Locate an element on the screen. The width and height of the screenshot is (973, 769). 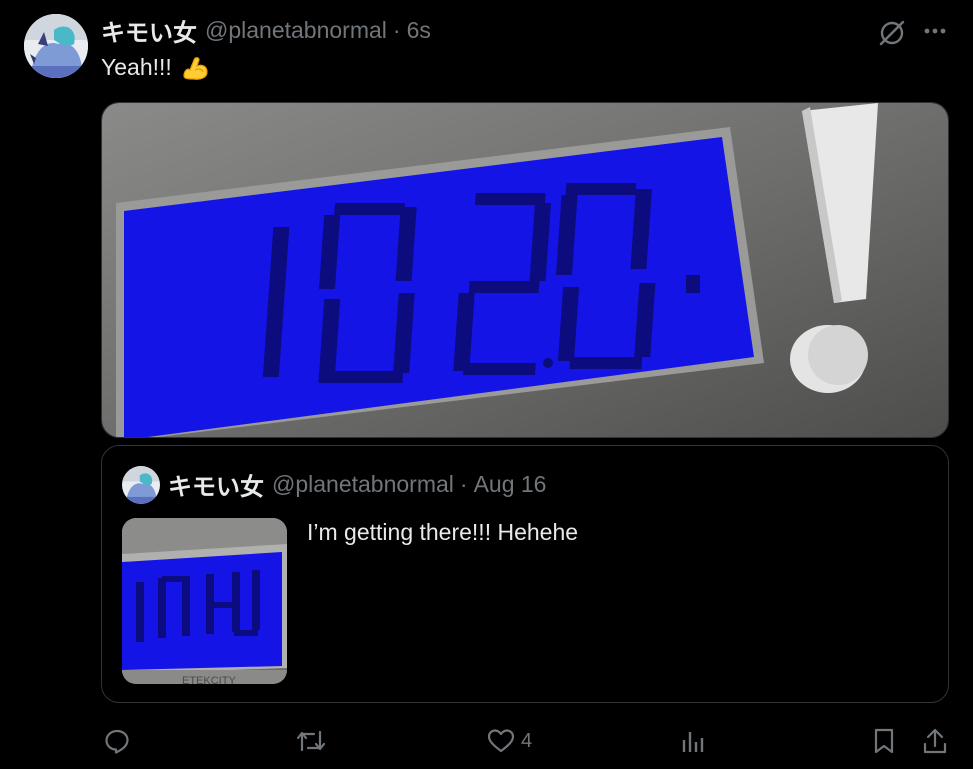
bookmark-button is located at coordinates (884, 741).